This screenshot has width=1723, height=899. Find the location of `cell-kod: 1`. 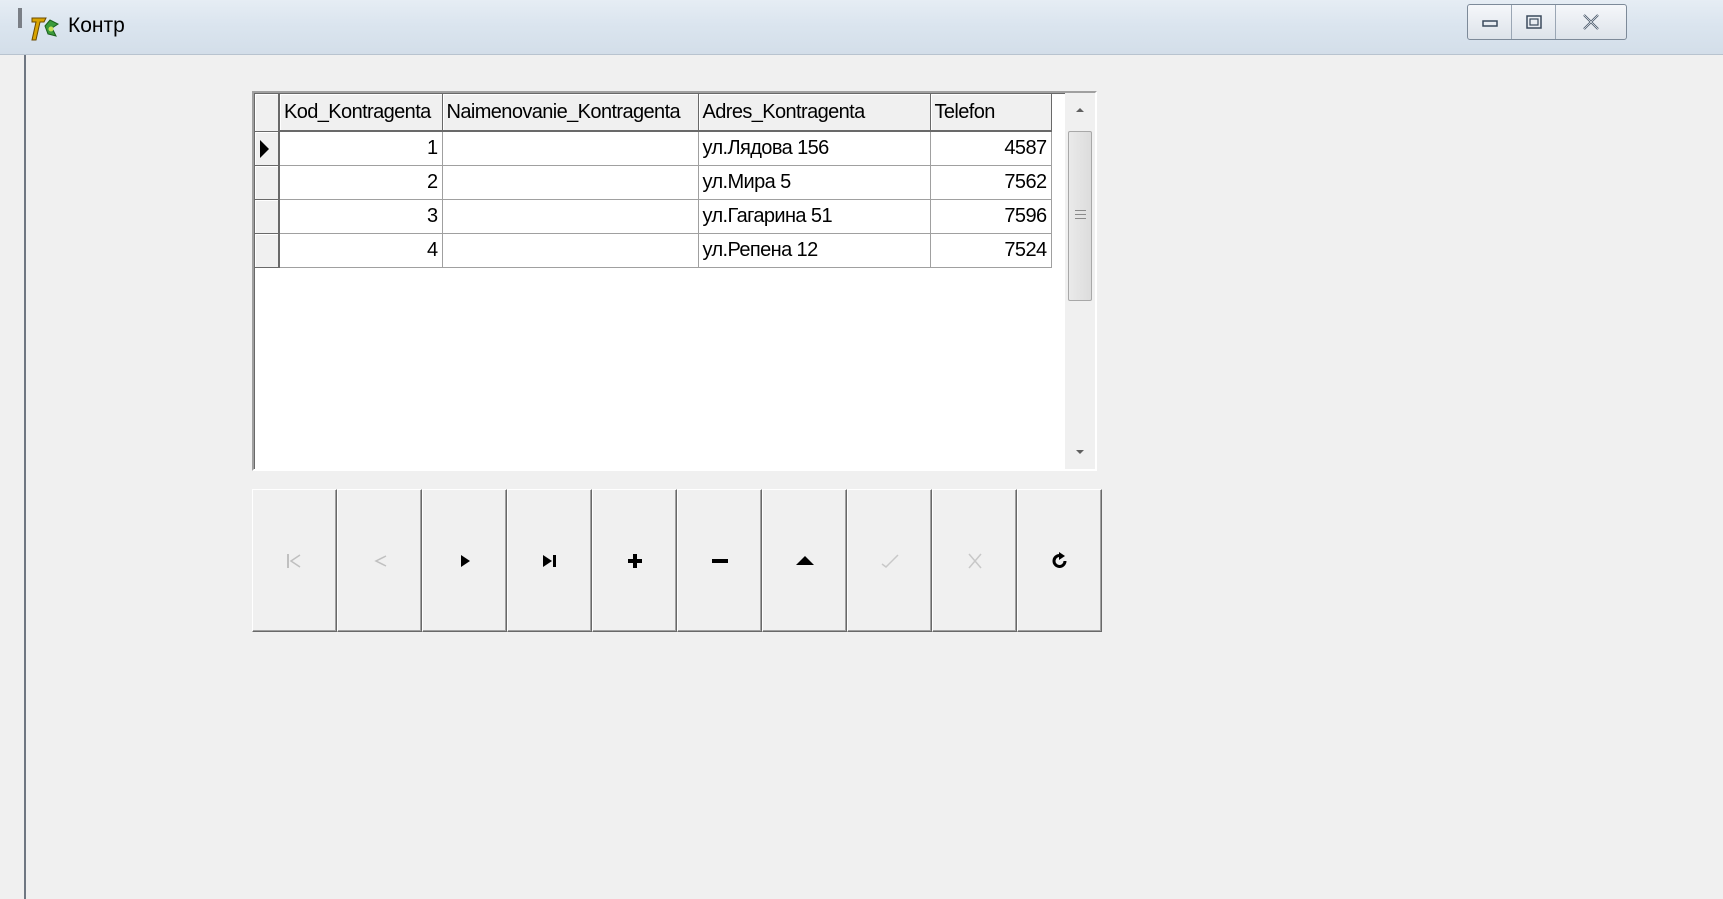

cell-kod: 1 is located at coordinates (361, 148).